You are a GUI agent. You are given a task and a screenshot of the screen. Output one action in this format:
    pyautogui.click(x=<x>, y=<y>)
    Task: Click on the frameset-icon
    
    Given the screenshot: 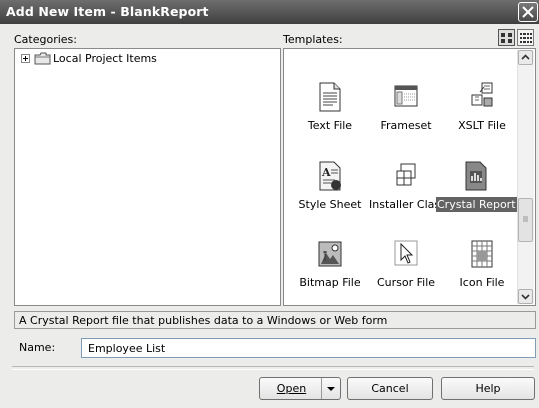 What is the action you would take?
    pyautogui.click(x=406, y=96)
    